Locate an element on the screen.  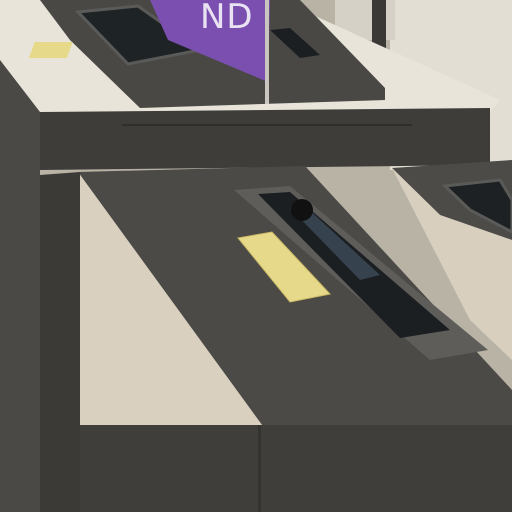
dark-pillar is located at coordinates (379, 25).